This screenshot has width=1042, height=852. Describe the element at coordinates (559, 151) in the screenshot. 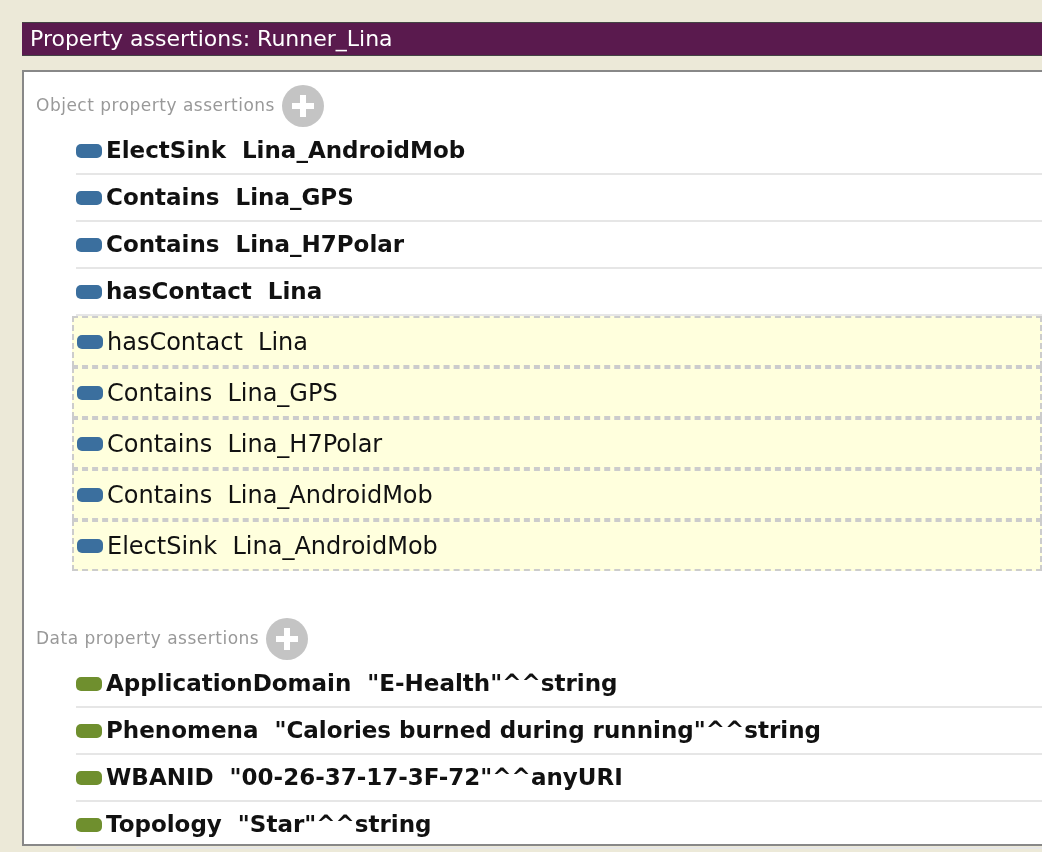

I see `assertion-row: ElectSink Lina_AndroidMob` at that location.